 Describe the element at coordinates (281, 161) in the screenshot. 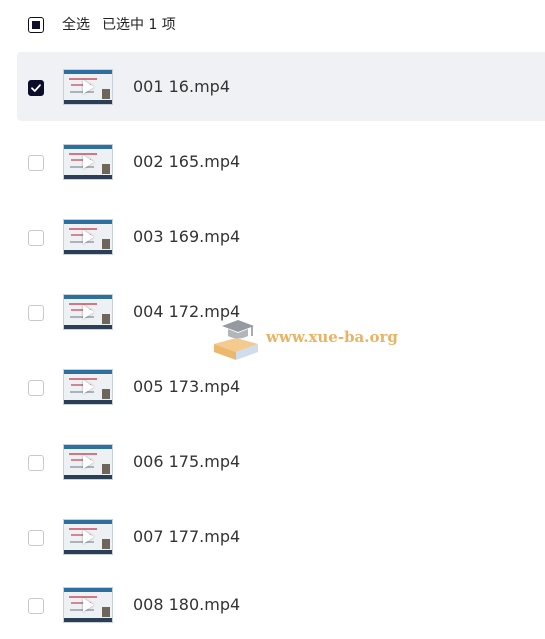

I see `file-row: 002 165.mp4` at that location.